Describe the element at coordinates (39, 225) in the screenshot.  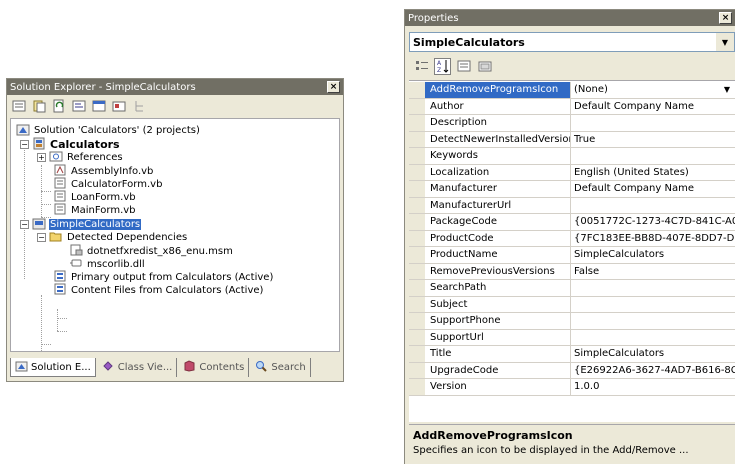
I see `setup-project-icon` at that location.